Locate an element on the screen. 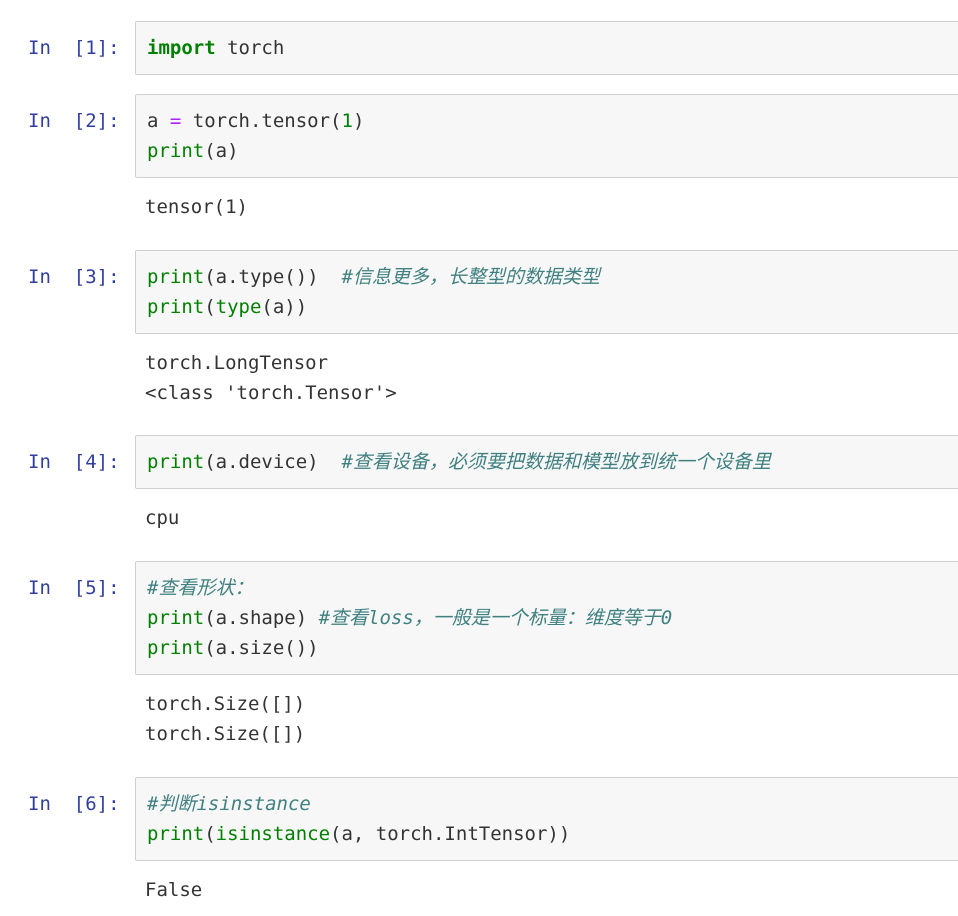 The height and width of the screenshot is (916, 958). input-prompt: In [2]: is located at coordinates (74, 121).